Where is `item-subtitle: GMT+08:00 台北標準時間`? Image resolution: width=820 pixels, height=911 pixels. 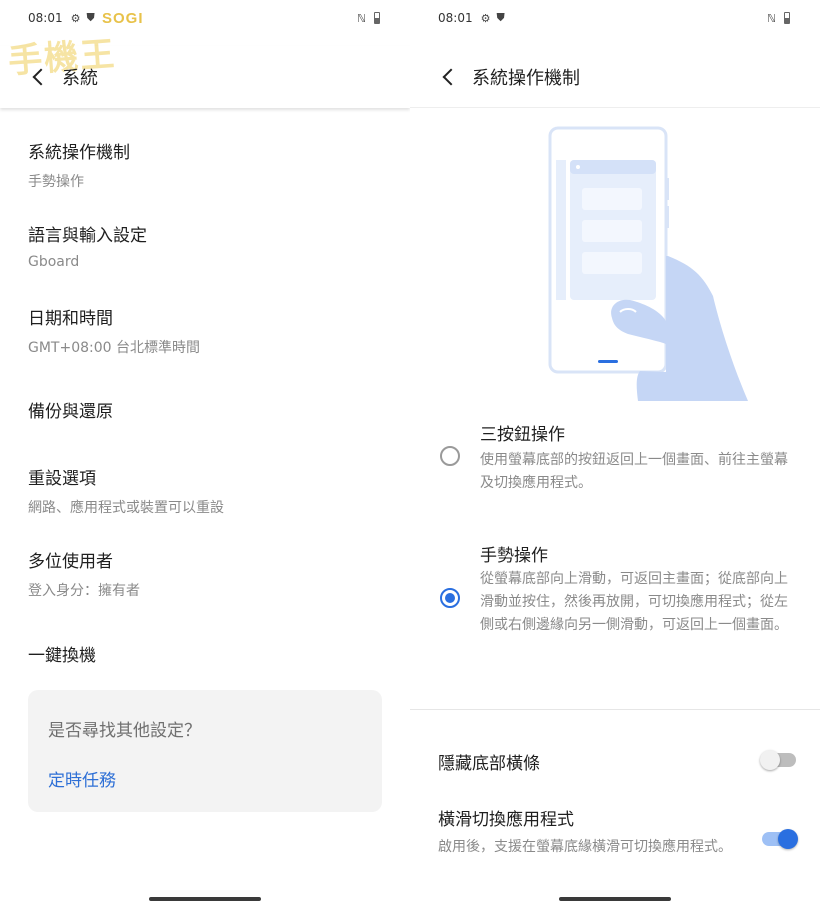
item-subtitle: GMT+08:00 台北標準時間 is located at coordinates (114, 348).